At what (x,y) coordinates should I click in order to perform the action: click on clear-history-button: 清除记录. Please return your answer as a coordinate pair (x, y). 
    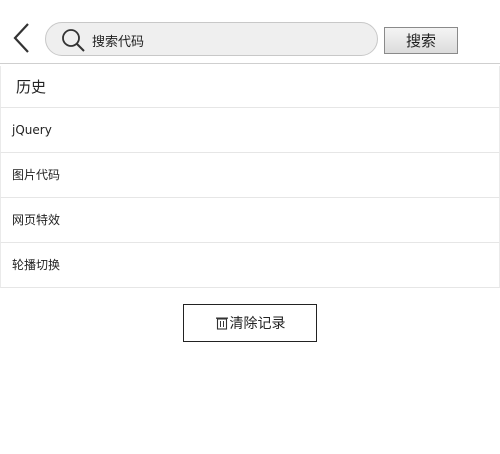
    Looking at the image, I should click on (250, 323).